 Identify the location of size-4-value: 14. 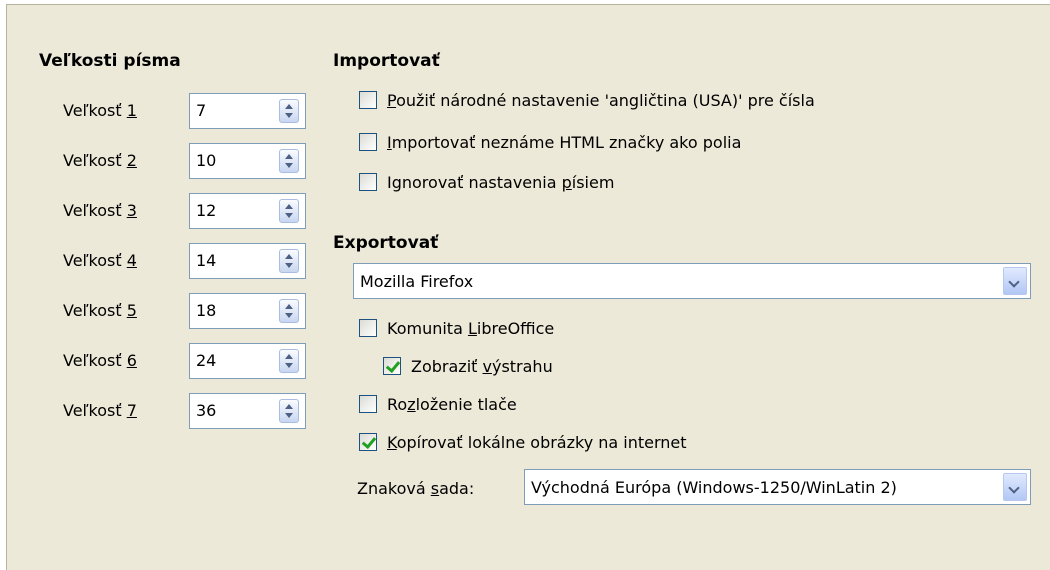
(206, 260).